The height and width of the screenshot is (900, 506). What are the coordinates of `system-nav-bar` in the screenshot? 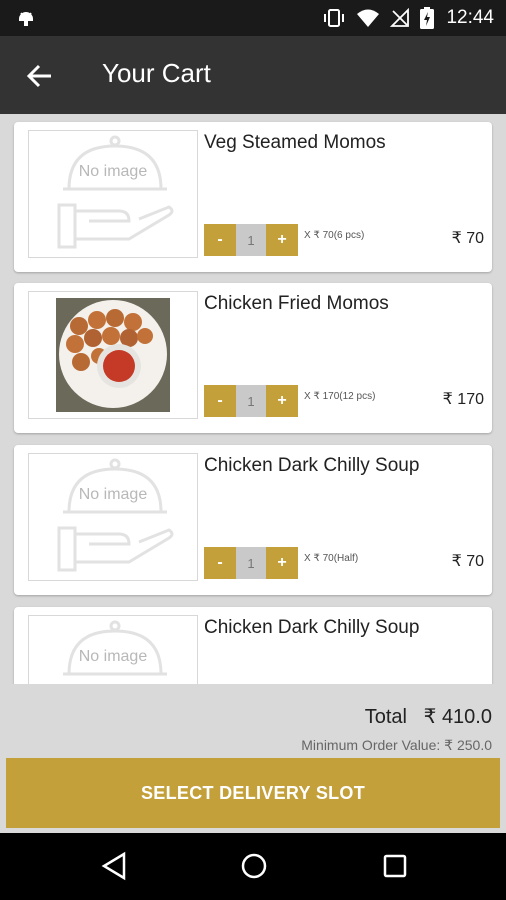 It's located at (253, 866).